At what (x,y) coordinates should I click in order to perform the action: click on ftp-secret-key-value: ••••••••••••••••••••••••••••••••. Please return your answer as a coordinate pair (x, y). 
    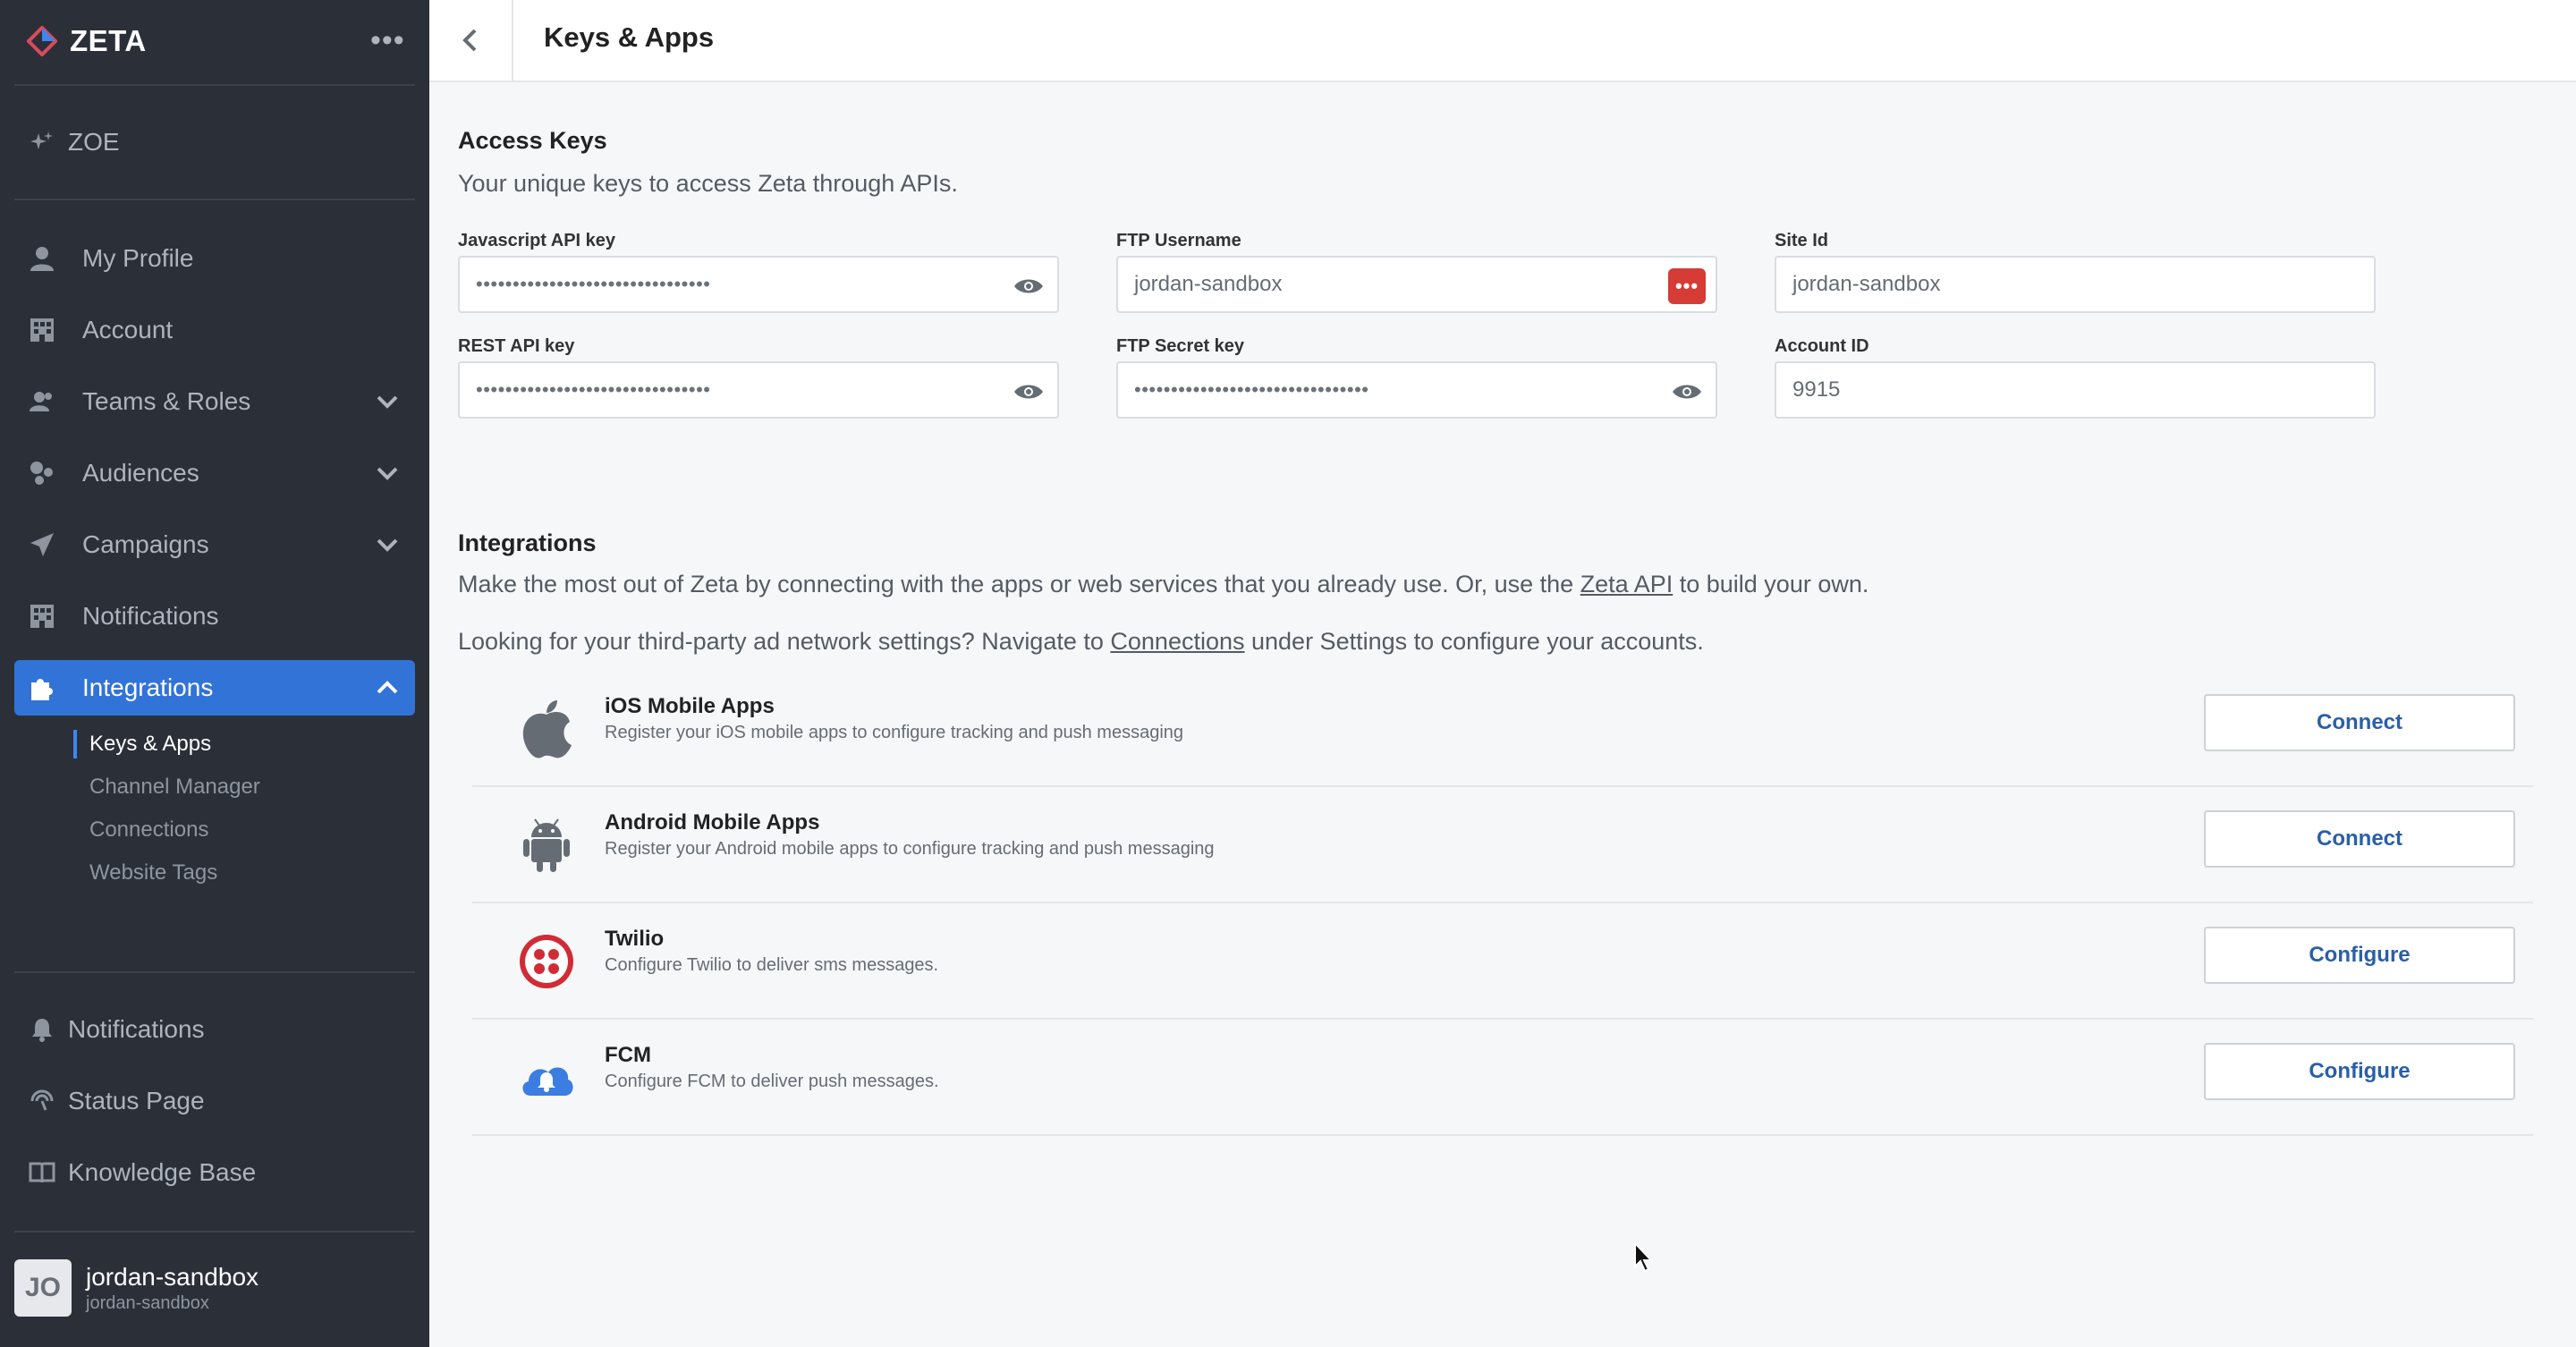
    Looking at the image, I should click on (1251, 389).